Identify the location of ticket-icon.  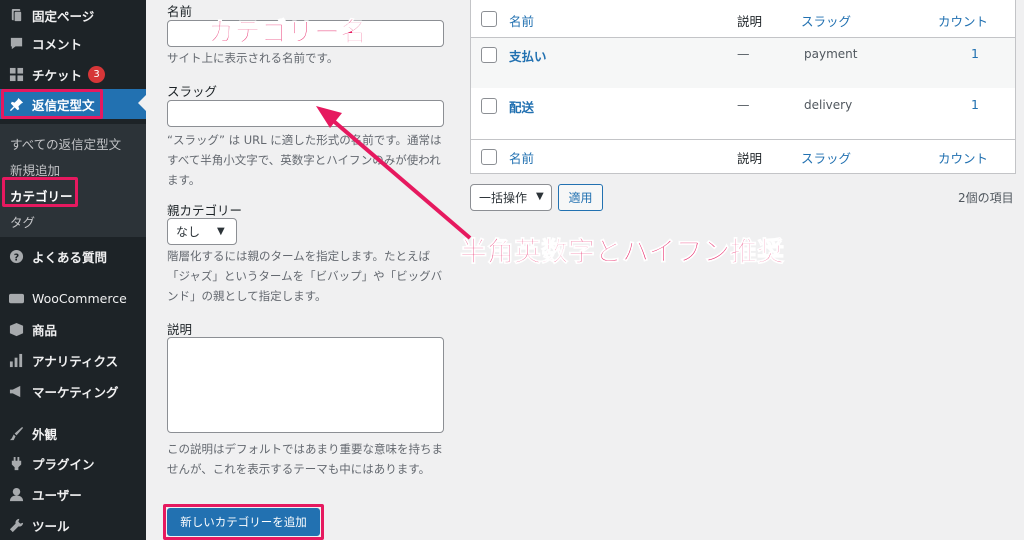
(16, 74).